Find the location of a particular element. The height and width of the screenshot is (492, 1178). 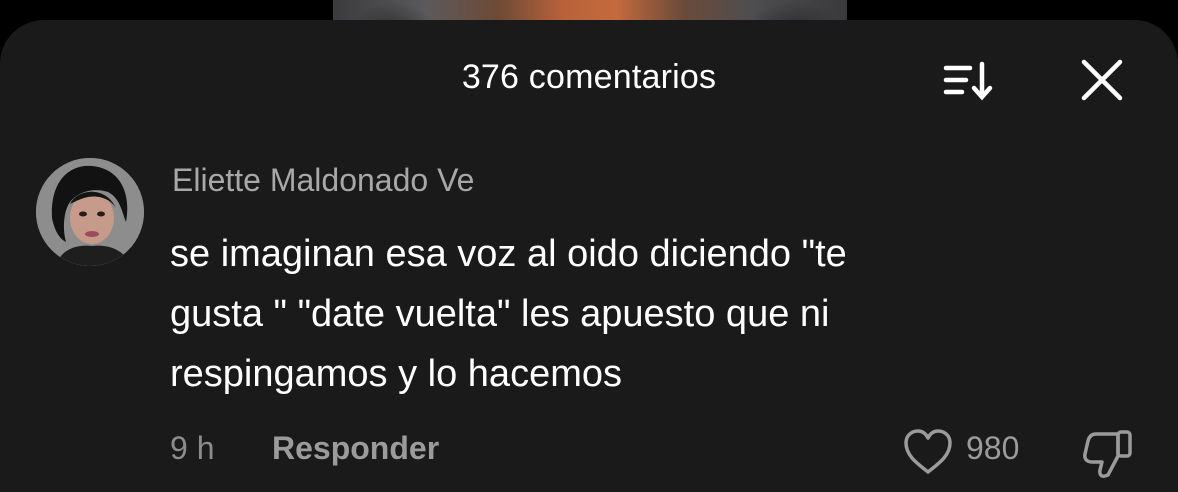

dislike-button is located at coordinates (1108, 452).